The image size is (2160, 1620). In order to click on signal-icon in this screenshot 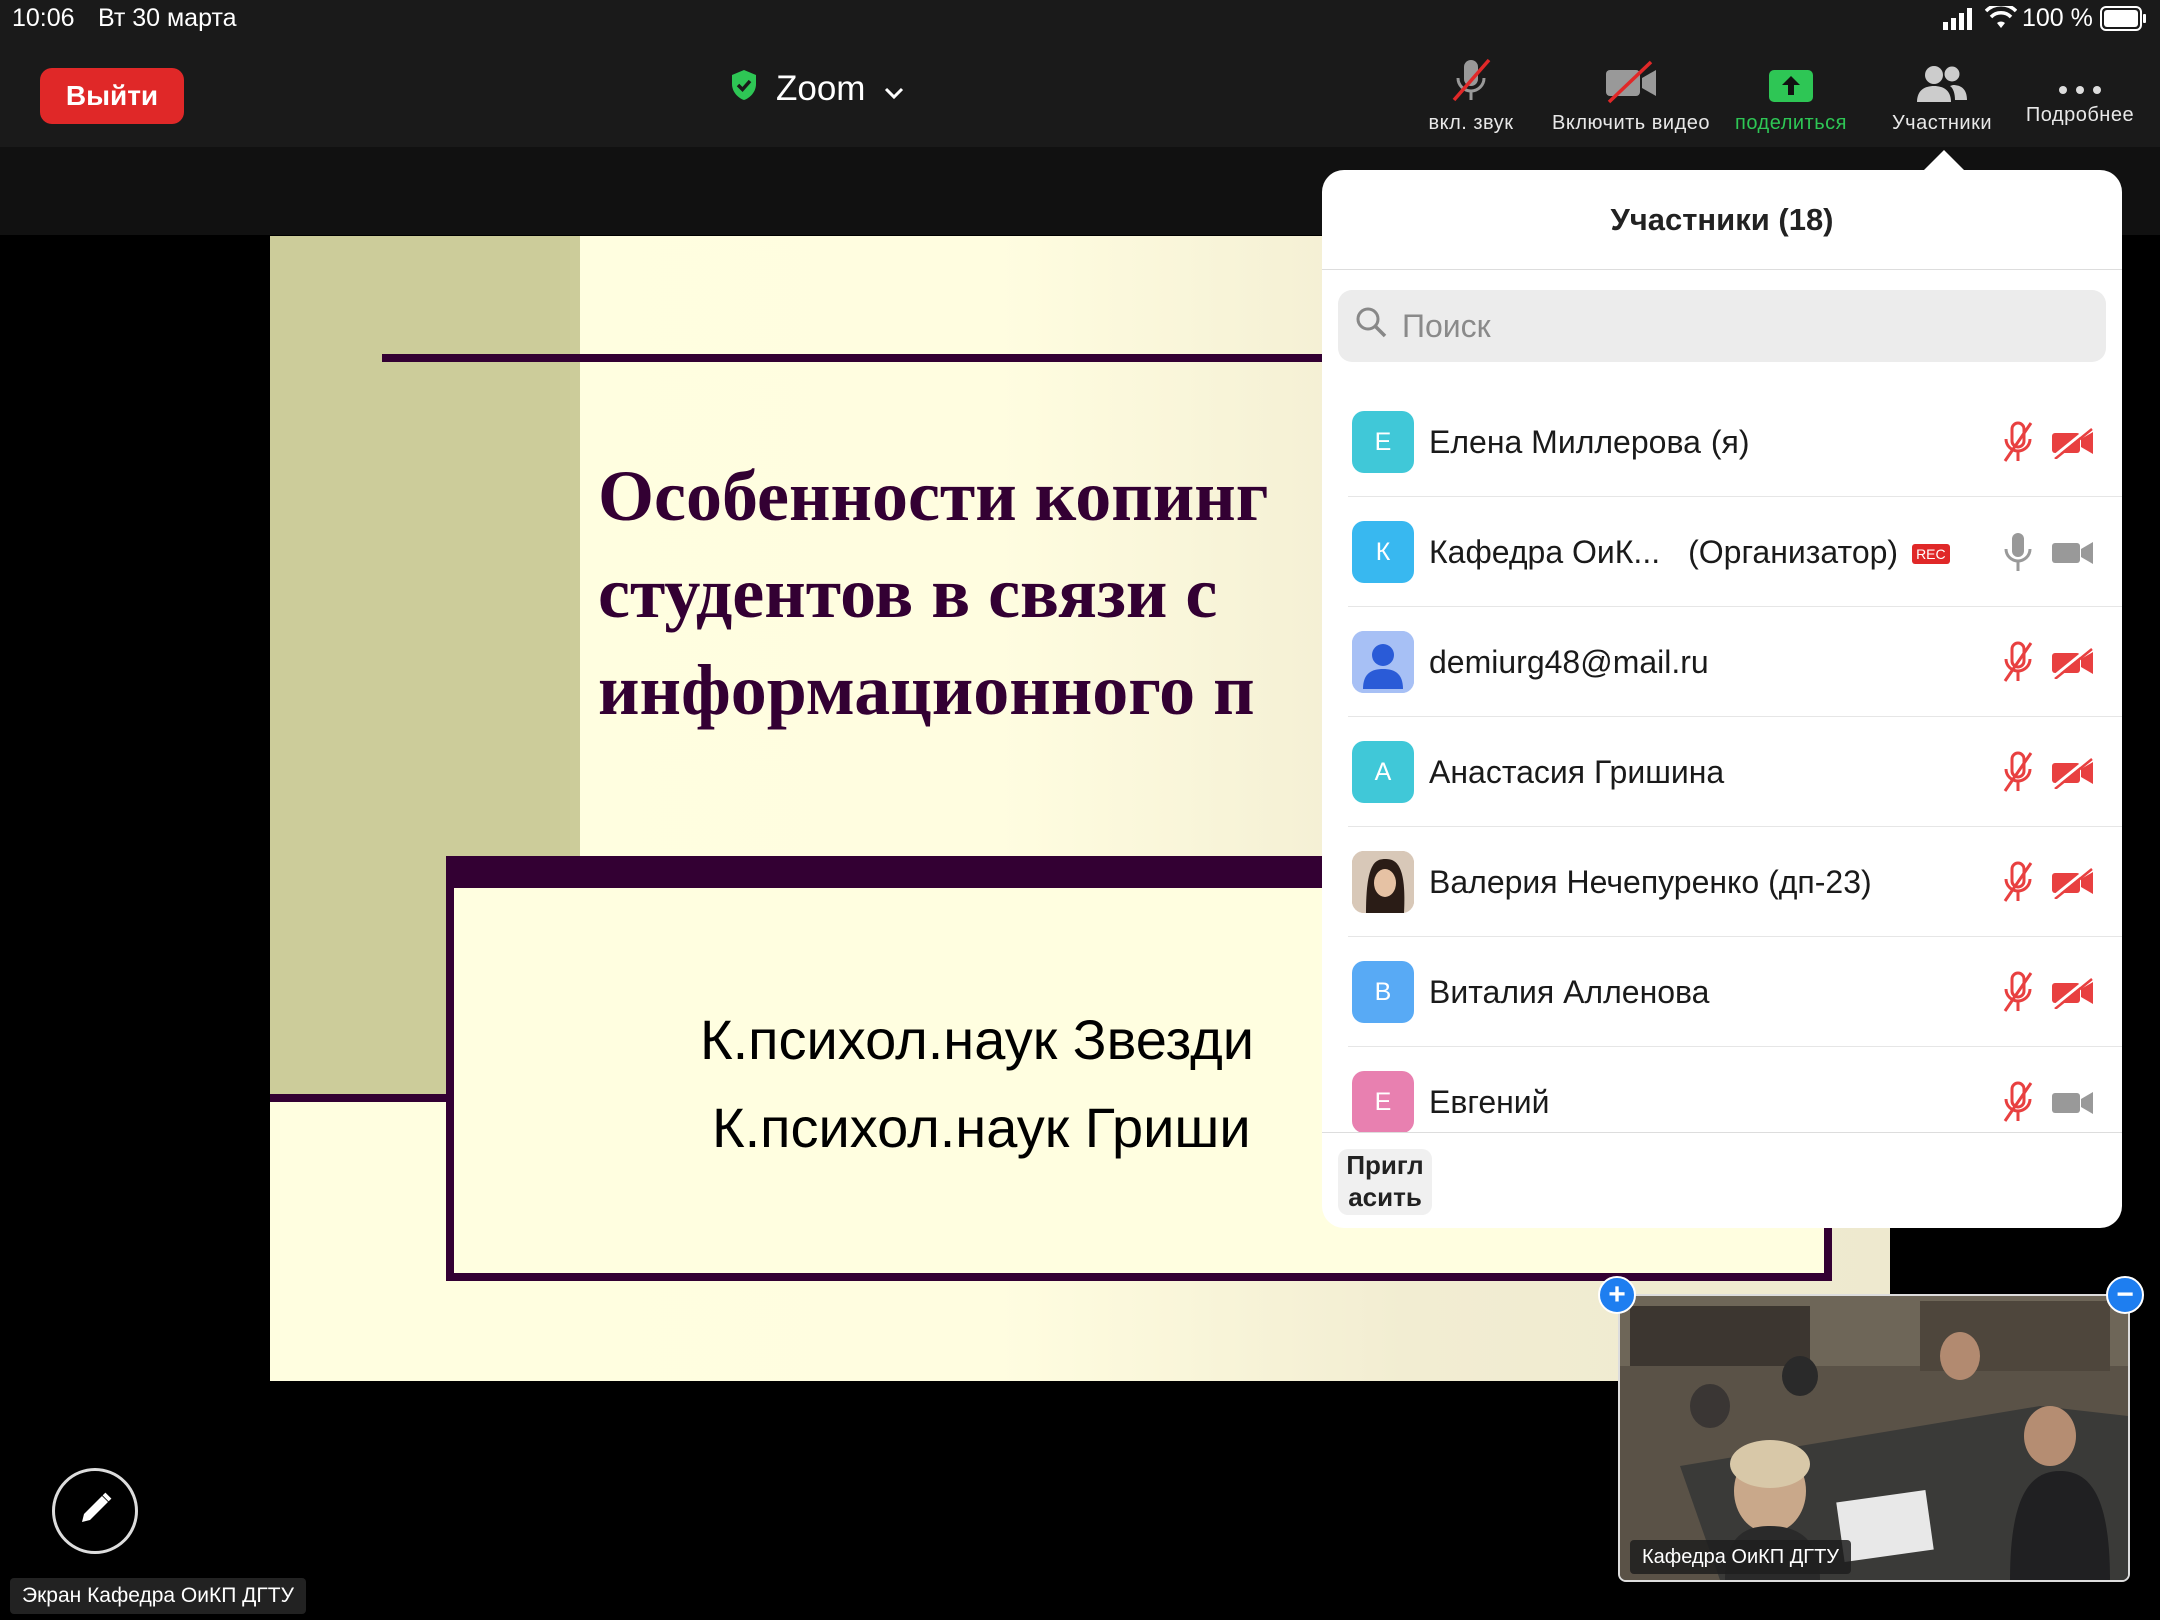, I will do `click(1958, 21)`.